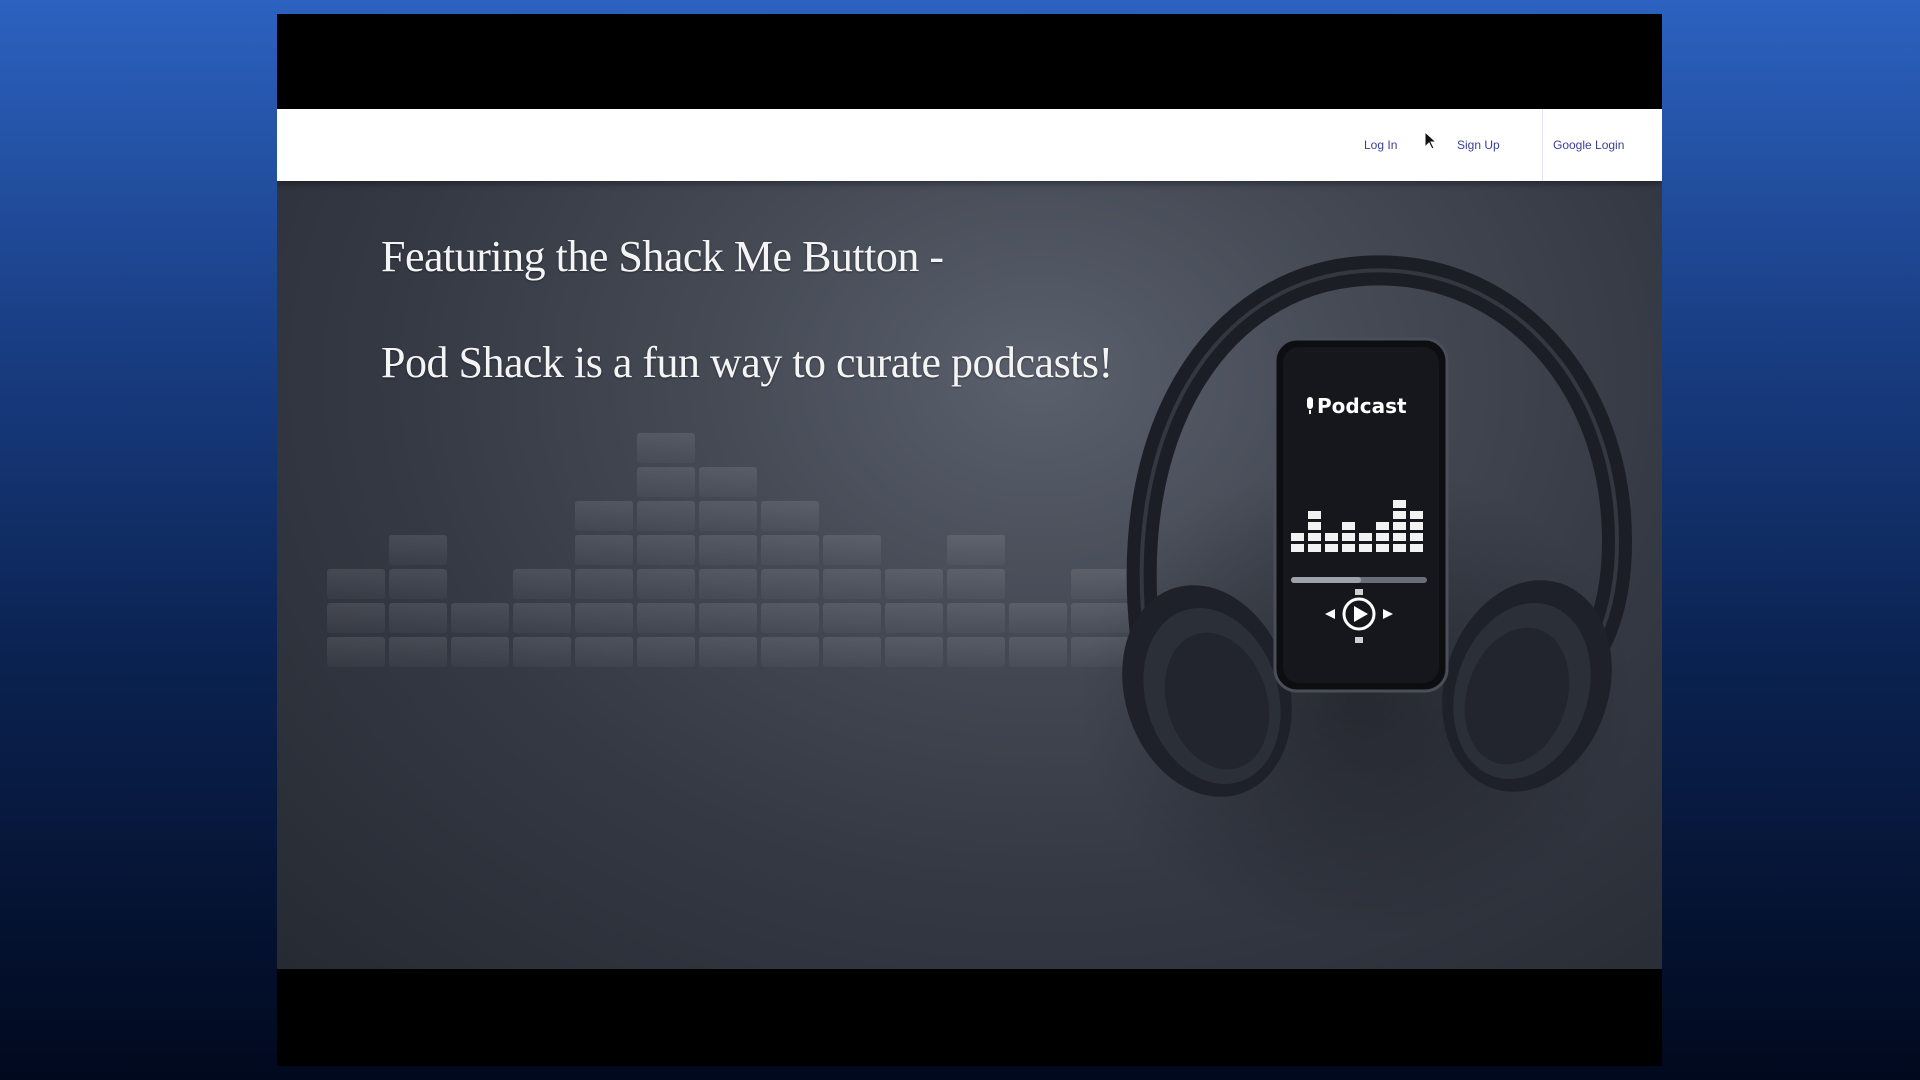 The image size is (1920, 1080). What do you see at coordinates (1380, 145) in the screenshot?
I see `login-link: Log In` at bounding box center [1380, 145].